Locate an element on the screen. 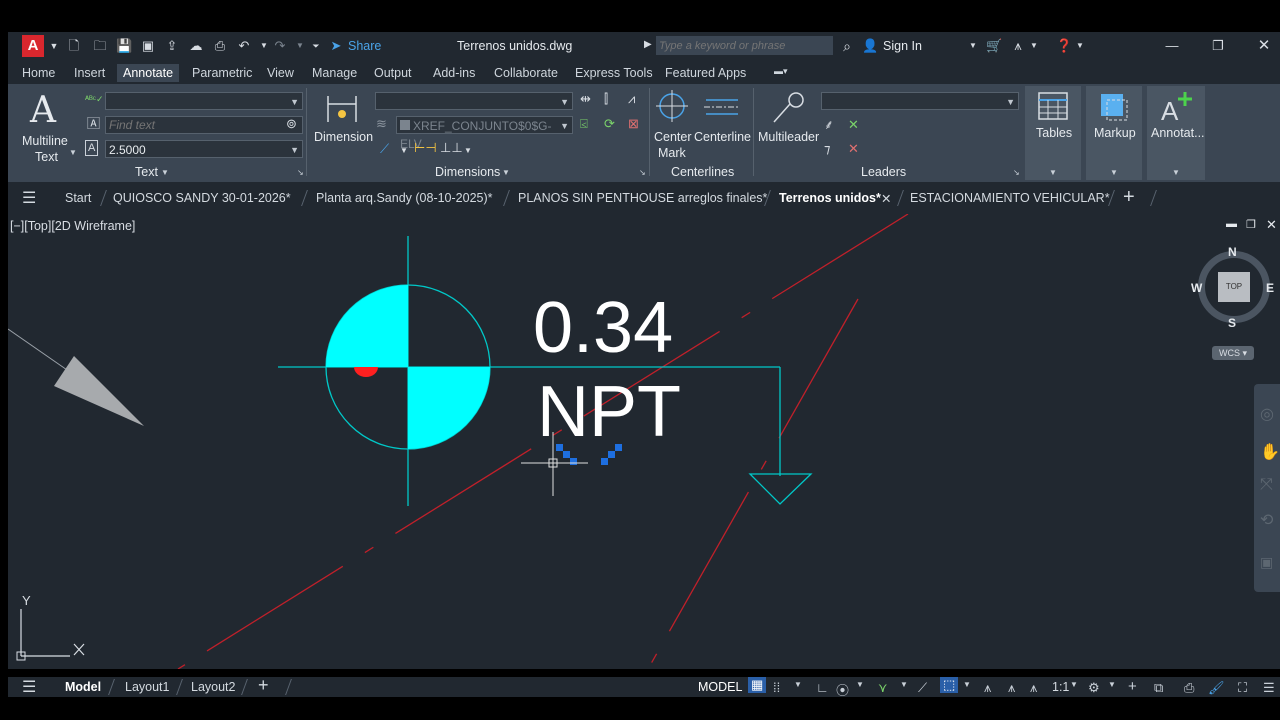 Image resolution: width=1280 pixels, height=720 pixels. text-height-icon: A is located at coordinates (92, 148).